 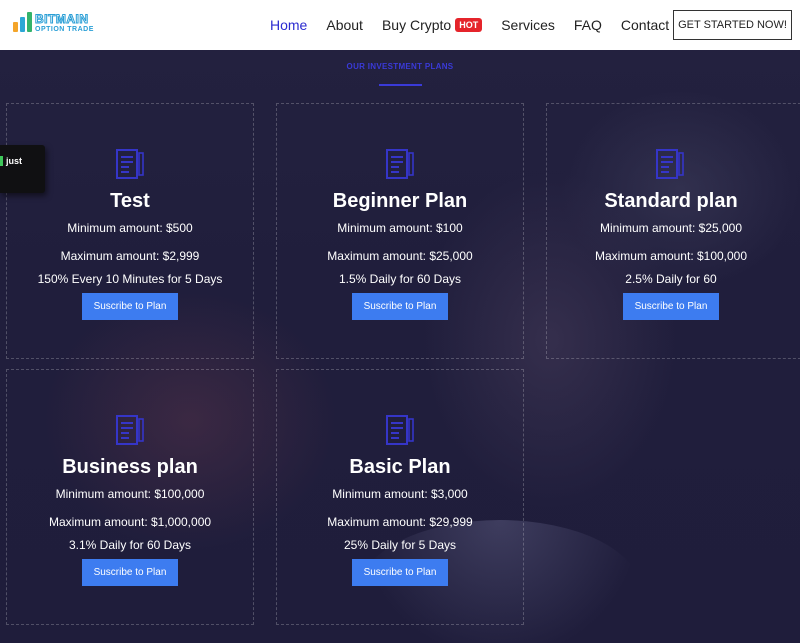 I want to click on nav-contact: Contact, so click(x=645, y=25).